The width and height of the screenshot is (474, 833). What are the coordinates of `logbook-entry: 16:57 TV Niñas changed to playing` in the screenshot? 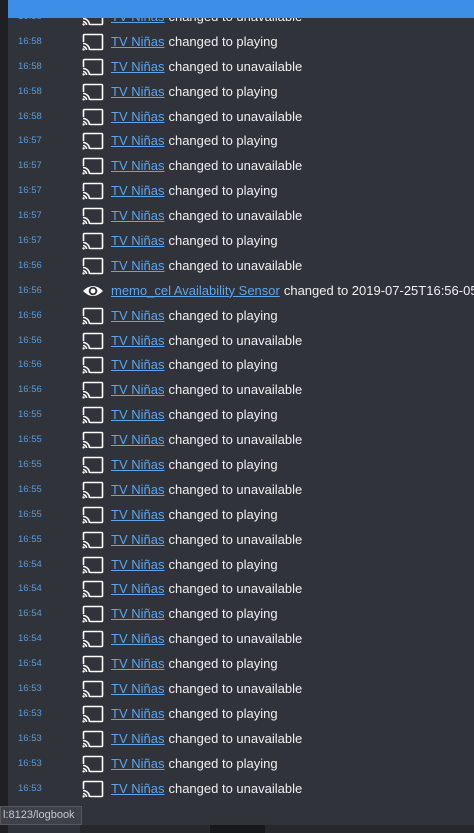 It's located at (241, 191).